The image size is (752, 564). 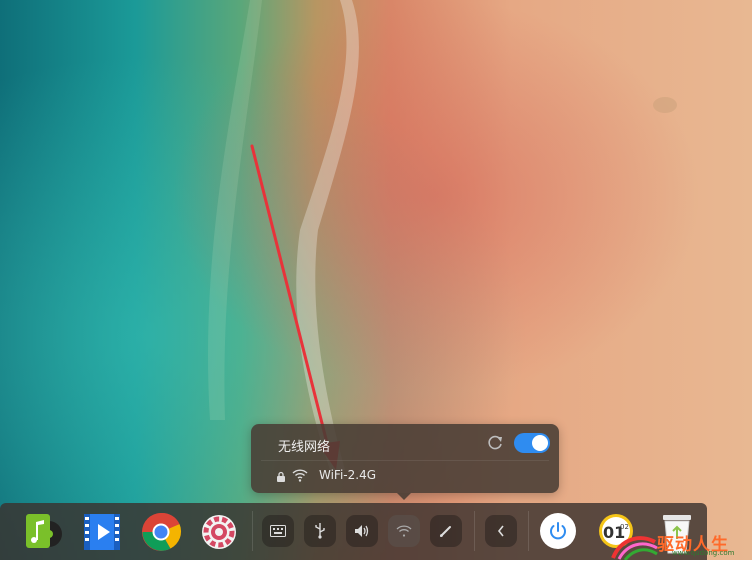 I want to click on refresh-icon, so click(x=495, y=443).